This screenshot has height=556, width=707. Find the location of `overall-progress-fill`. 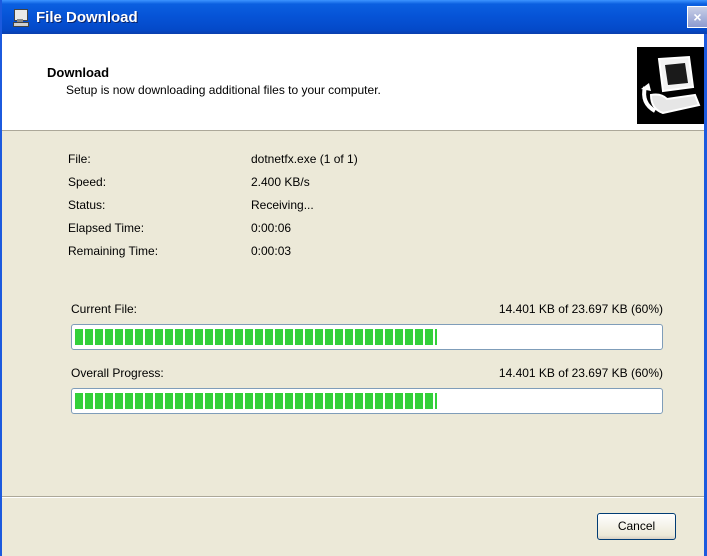

overall-progress-fill is located at coordinates (256, 401).